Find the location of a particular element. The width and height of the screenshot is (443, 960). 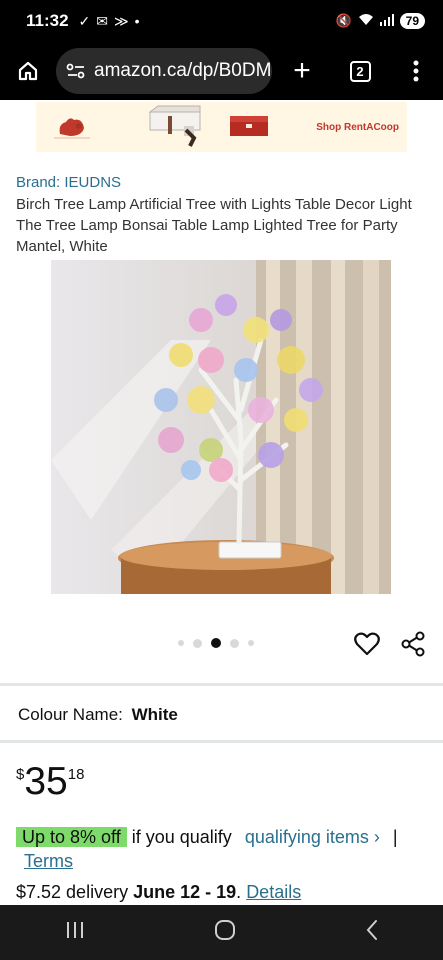

status-time: 11:32 is located at coordinates (47, 20).